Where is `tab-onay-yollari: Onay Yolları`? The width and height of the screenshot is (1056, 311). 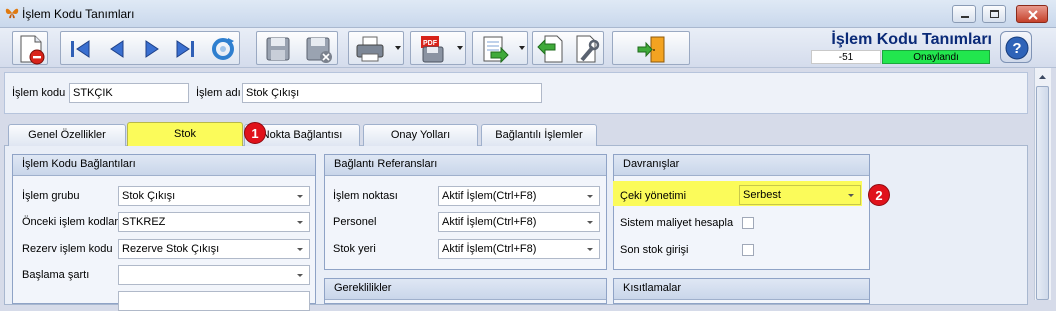 tab-onay-yollari: Onay Yolları is located at coordinates (420, 135).